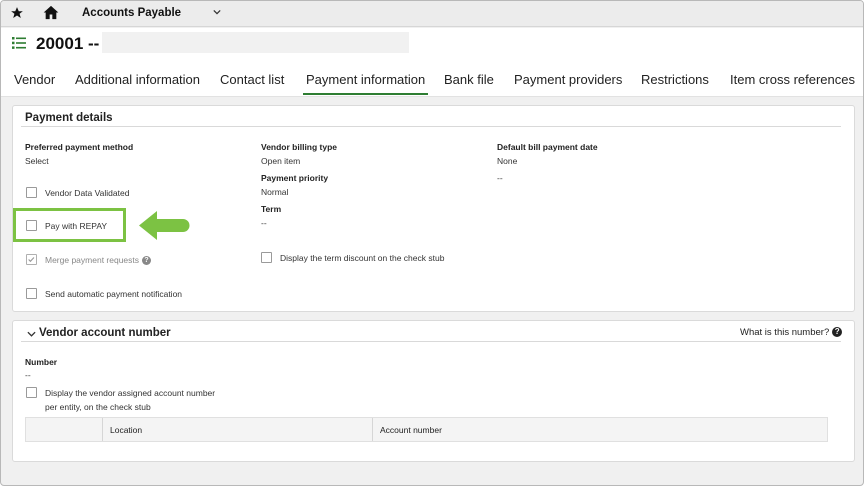  What do you see at coordinates (105, 333) in the screenshot?
I see `vendor-account-title: Vendor account number` at bounding box center [105, 333].